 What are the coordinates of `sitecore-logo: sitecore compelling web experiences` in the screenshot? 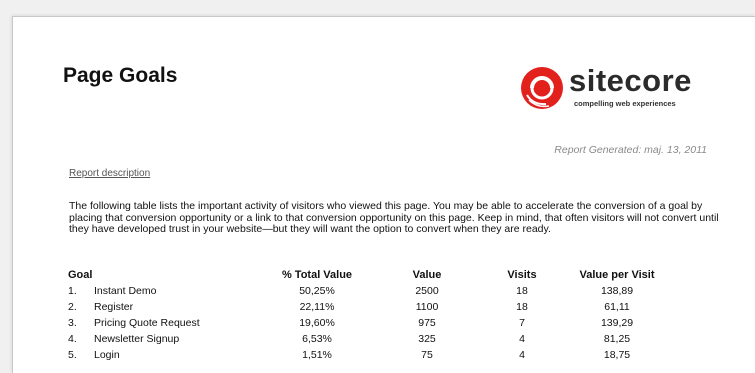 It's located at (619, 89).